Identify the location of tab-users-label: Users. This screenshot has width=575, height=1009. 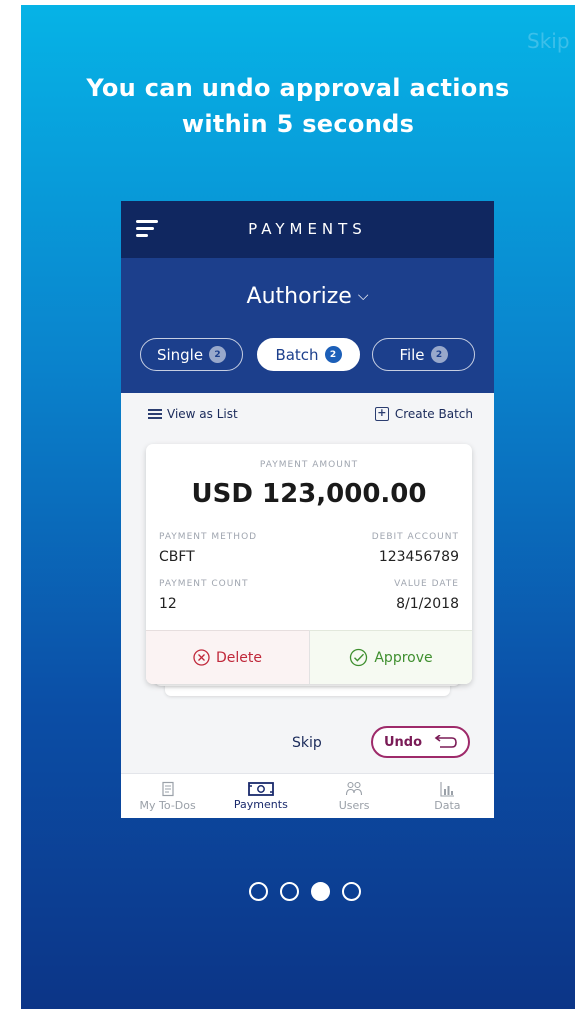
(354, 805).